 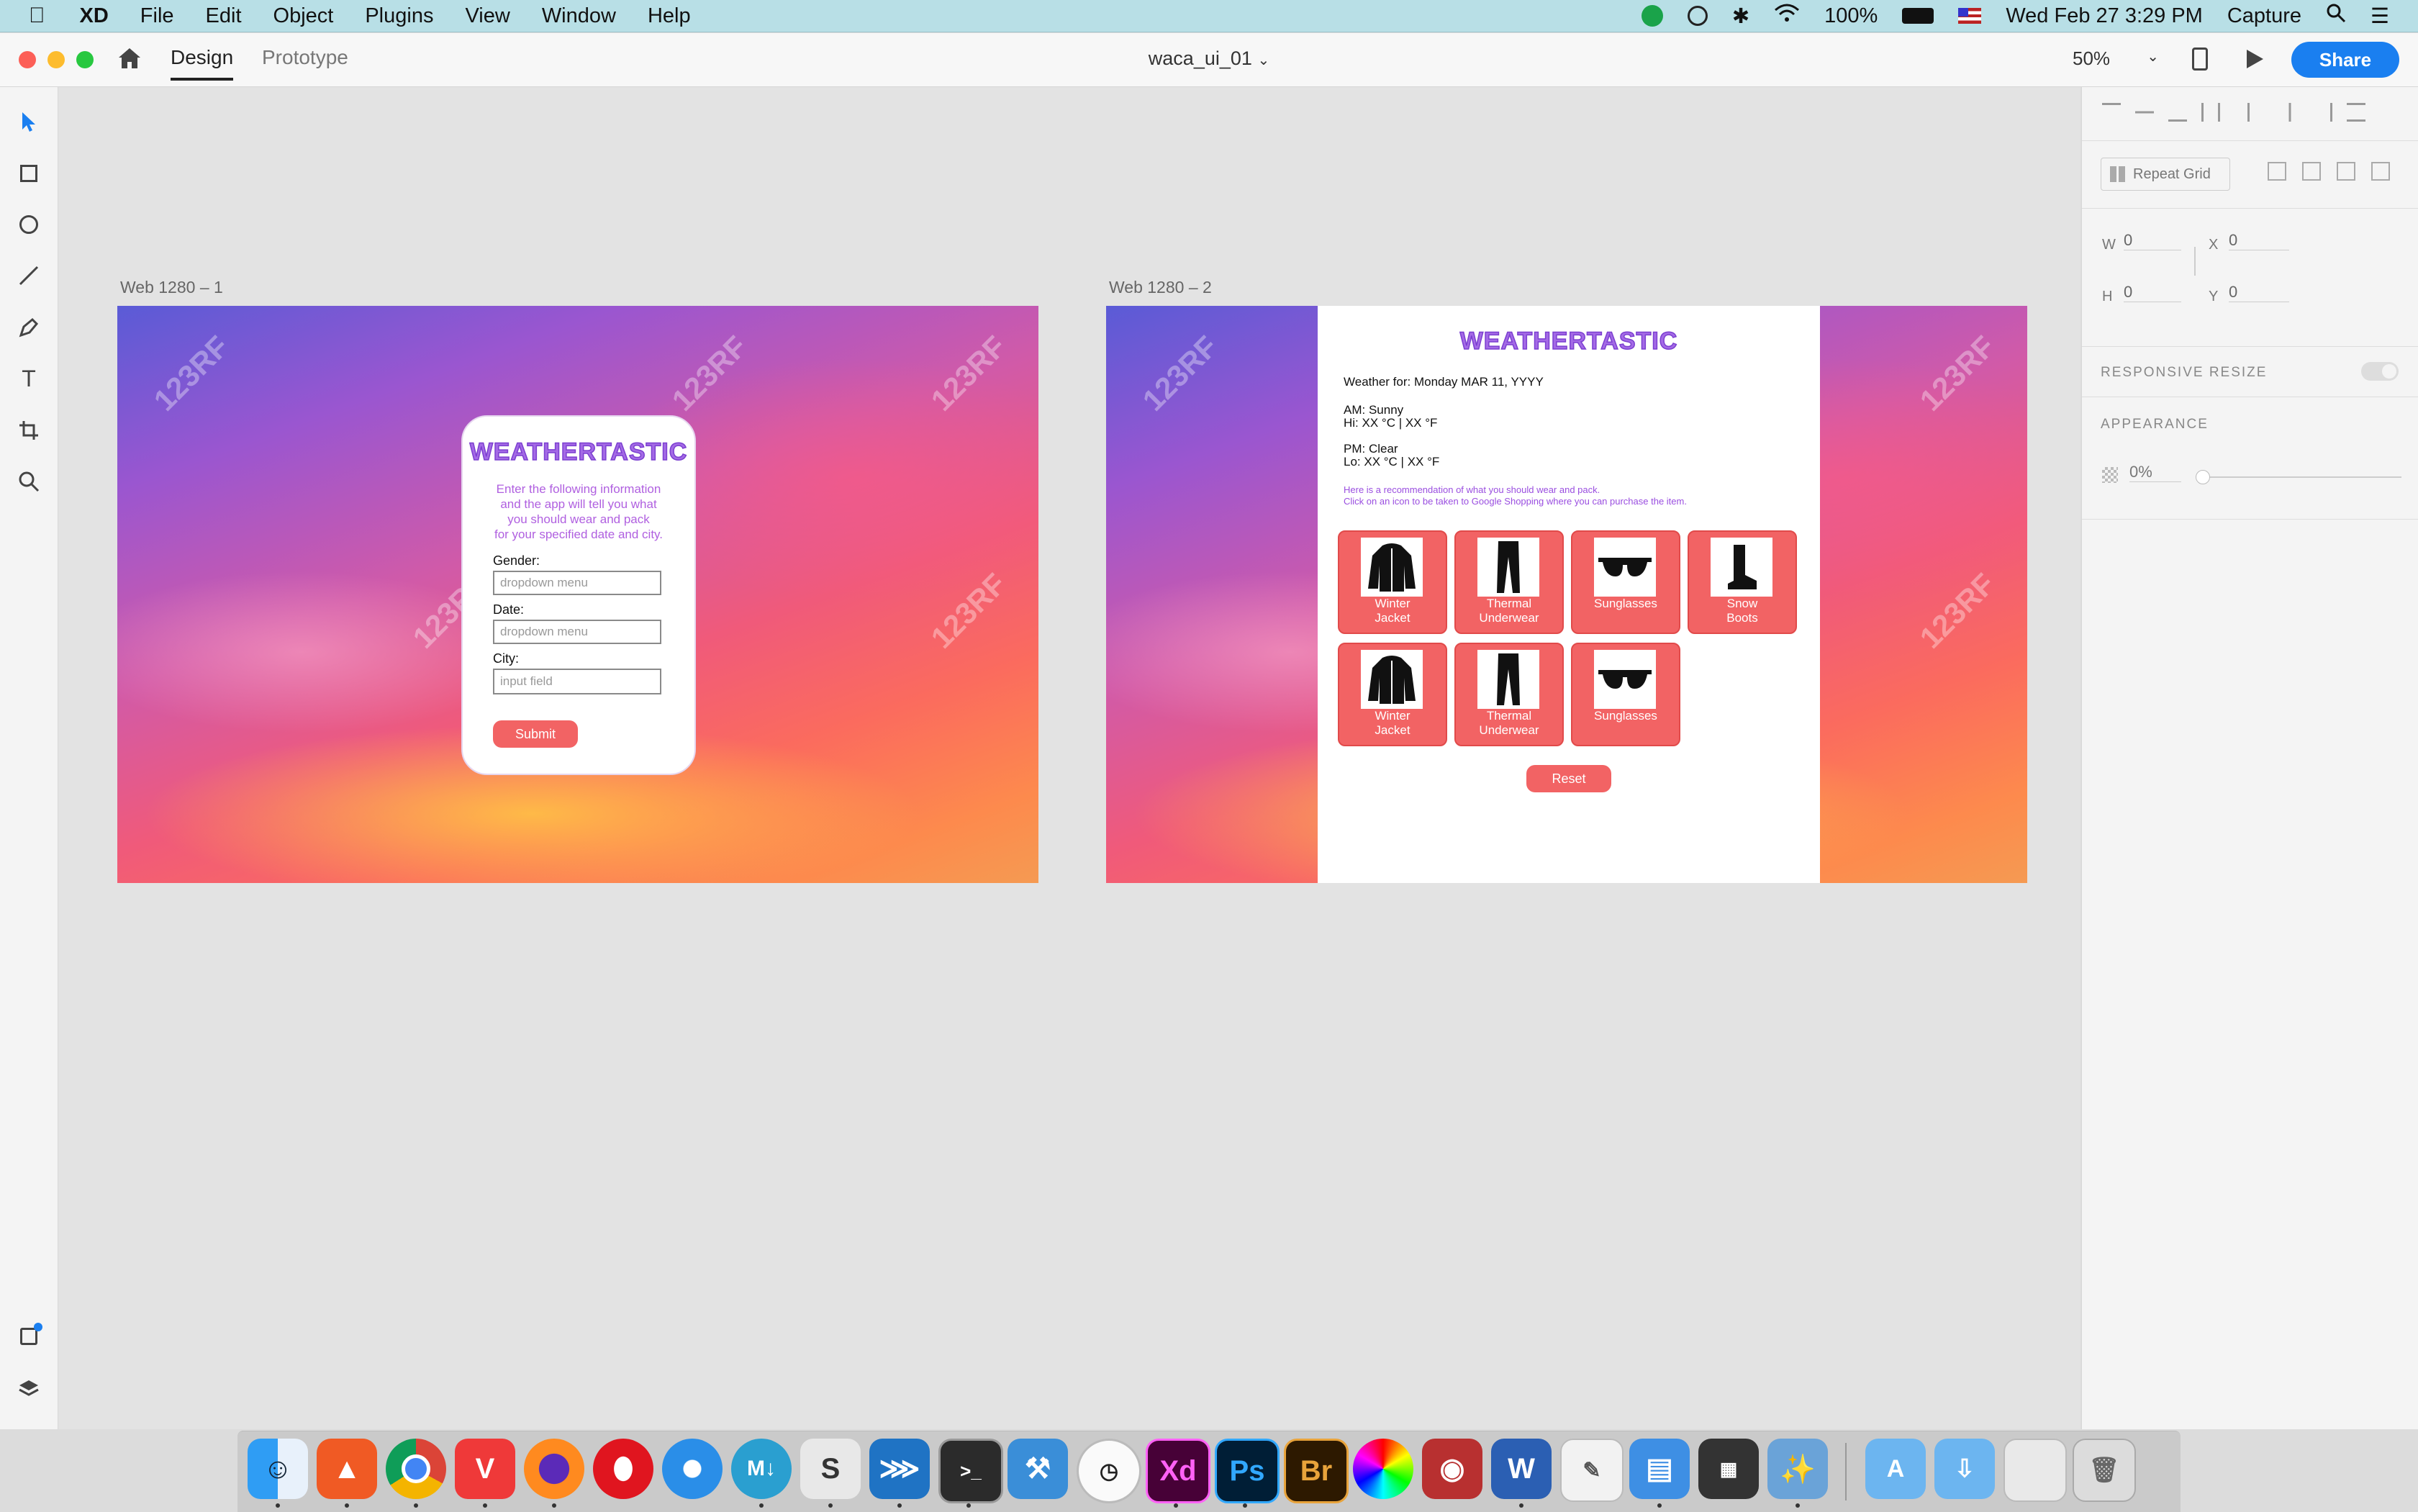 I want to click on screenshots-stack-icon, so click(x=2035, y=1471).